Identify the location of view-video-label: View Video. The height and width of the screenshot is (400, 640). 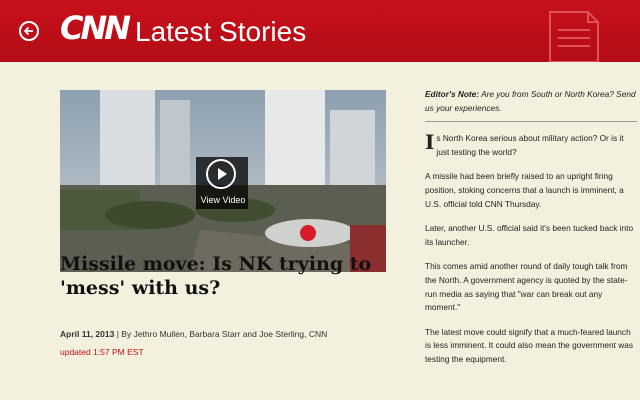
(223, 200).